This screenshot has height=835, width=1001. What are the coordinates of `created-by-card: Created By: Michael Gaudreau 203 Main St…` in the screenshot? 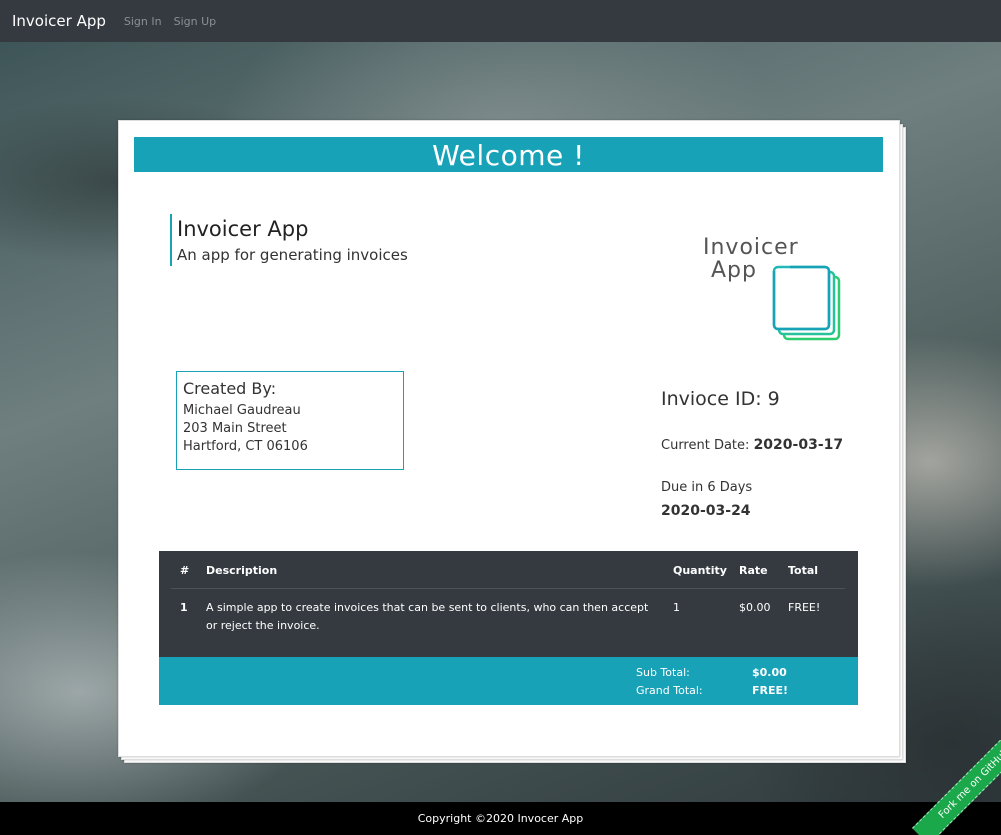 It's located at (290, 420).